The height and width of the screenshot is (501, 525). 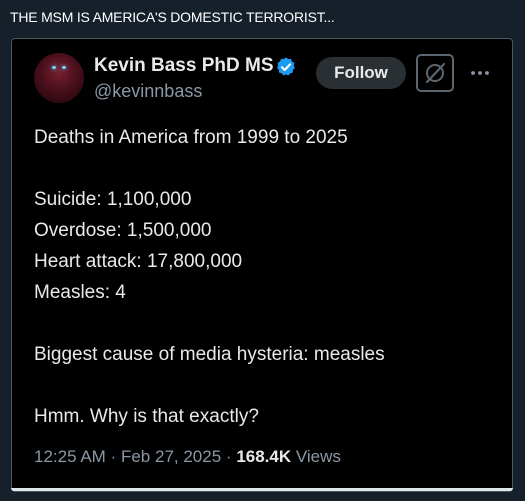 What do you see at coordinates (113, 199) in the screenshot?
I see `tweet-line-suicide: Suicide: 1,100,000` at bounding box center [113, 199].